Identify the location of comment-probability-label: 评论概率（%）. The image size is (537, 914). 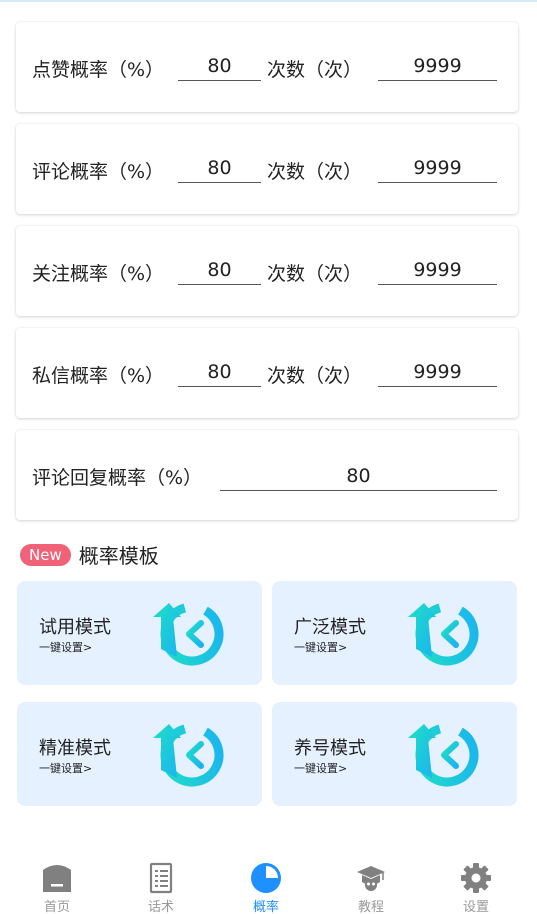
(98, 172).